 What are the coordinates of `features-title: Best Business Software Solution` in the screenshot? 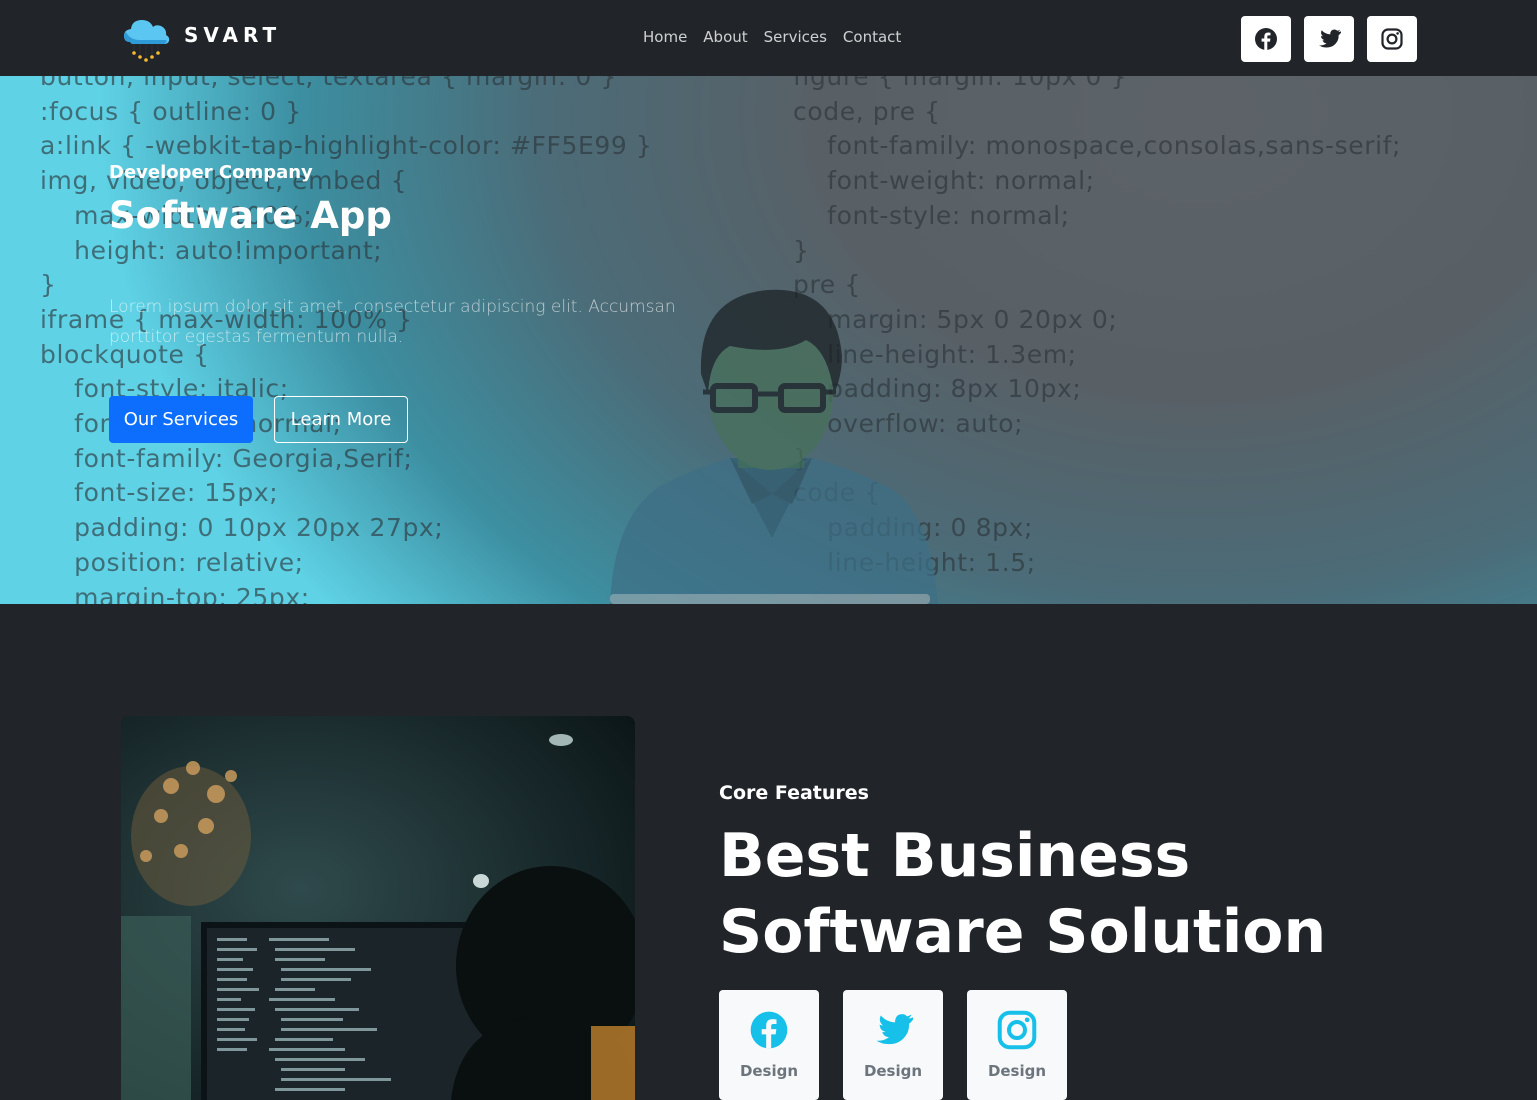 It's located at (1023, 894).